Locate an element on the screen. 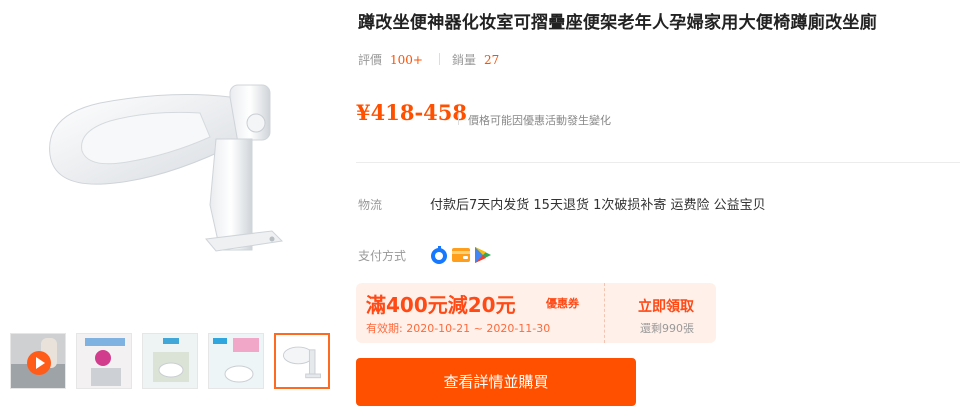 Image resolution: width=960 pixels, height=420 pixels. thumbnail-strip is located at coordinates (175, 362).